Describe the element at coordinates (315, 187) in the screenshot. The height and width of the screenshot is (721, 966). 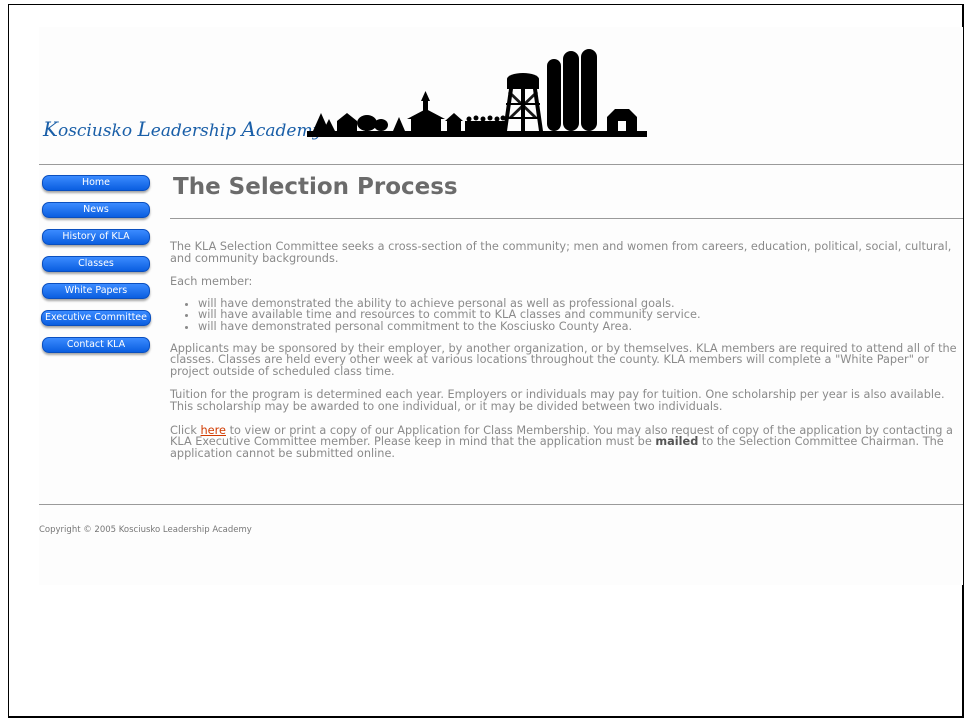
I see `page-title: The Selection Process` at that location.